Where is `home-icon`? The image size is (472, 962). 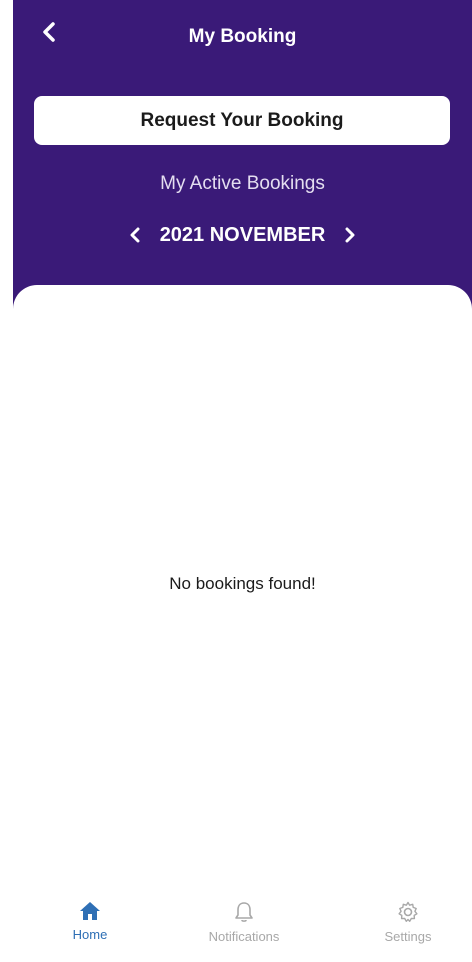 home-icon is located at coordinates (90, 911).